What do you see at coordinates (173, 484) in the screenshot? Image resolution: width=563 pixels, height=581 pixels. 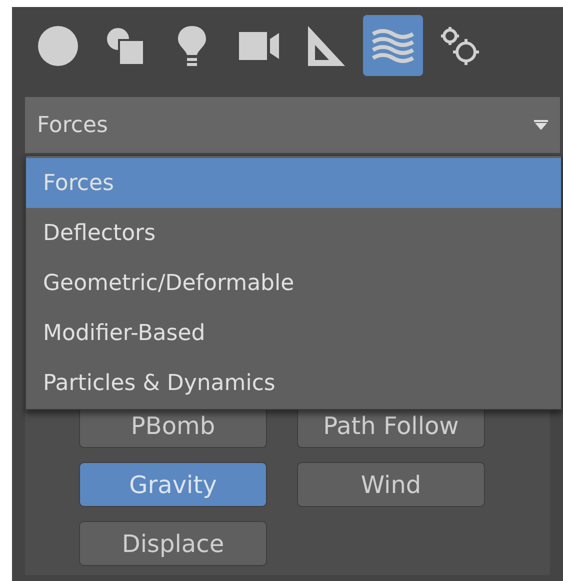 I see `object-button: Gravity` at bounding box center [173, 484].